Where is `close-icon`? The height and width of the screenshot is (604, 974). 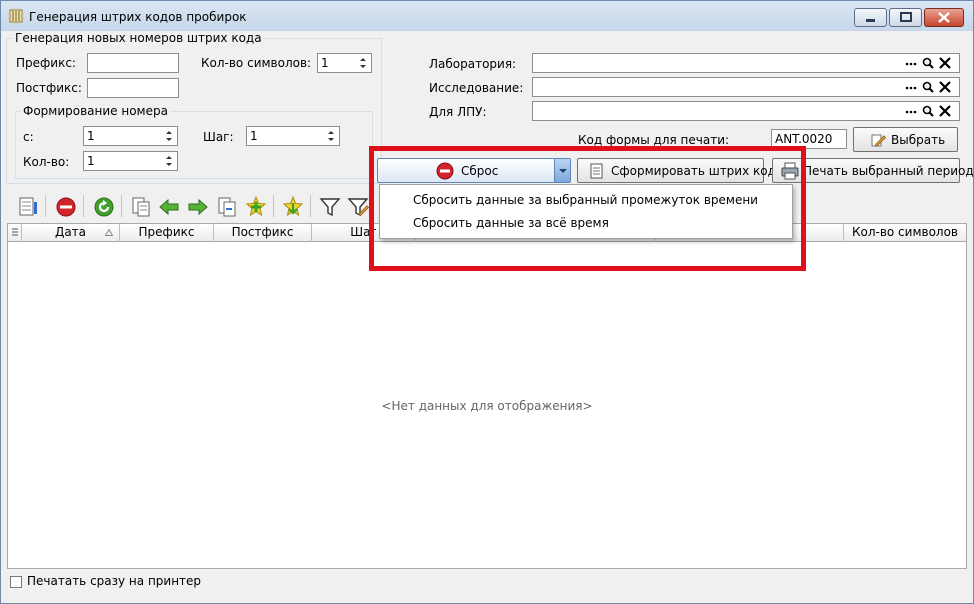
close-icon is located at coordinates (944, 17).